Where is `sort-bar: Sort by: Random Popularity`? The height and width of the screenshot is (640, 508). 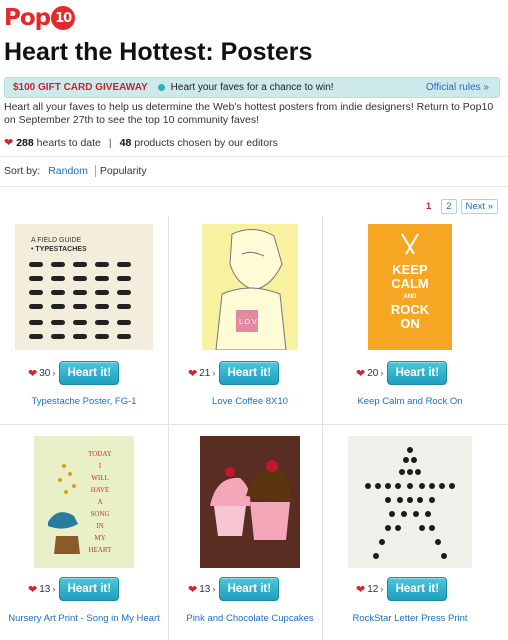 sort-bar: Sort by: Random Popularity is located at coordinates (75, 171).